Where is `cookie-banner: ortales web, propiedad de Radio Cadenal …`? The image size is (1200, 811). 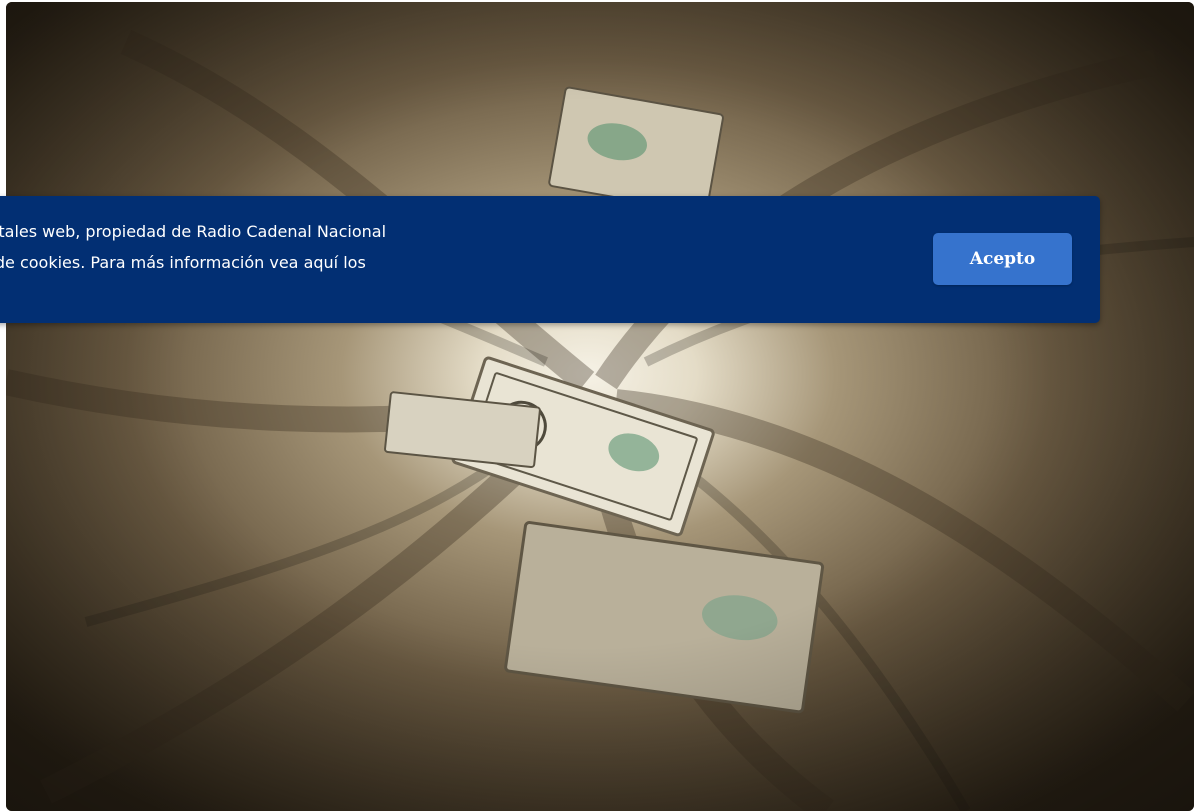
cookie-banner: ortales web, propiedad de Radio Cadenal … is located at coordinates (550, 259).